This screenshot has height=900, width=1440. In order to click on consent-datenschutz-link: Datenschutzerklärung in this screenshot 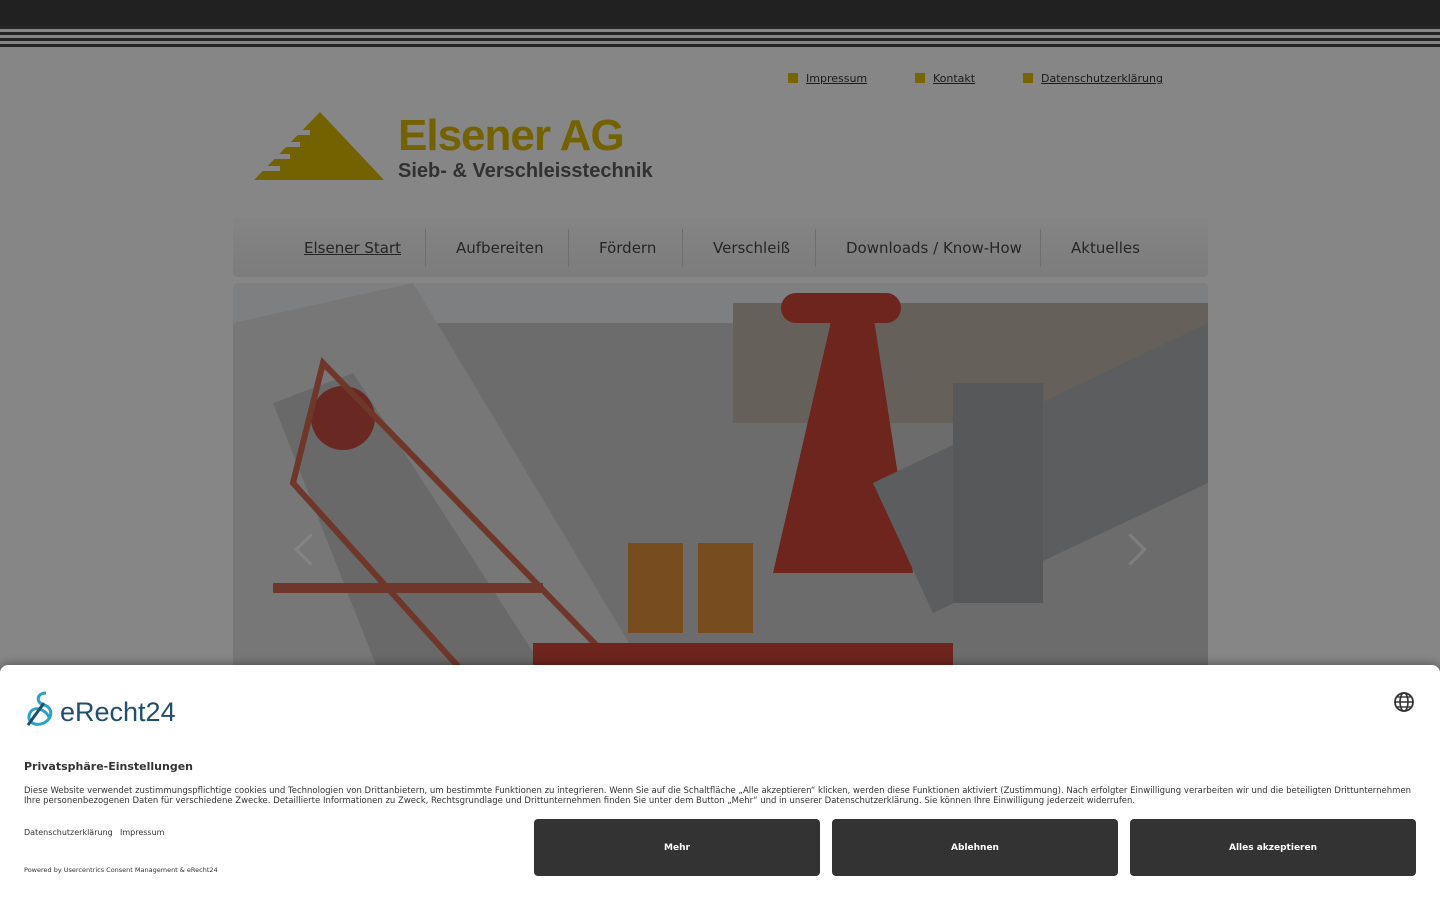, I will do `click(68, 832)`.